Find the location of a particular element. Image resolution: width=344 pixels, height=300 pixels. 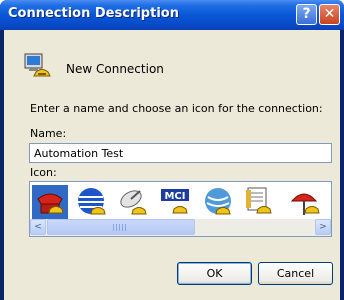

document-phone-icon is located at coordinates (260, 203).